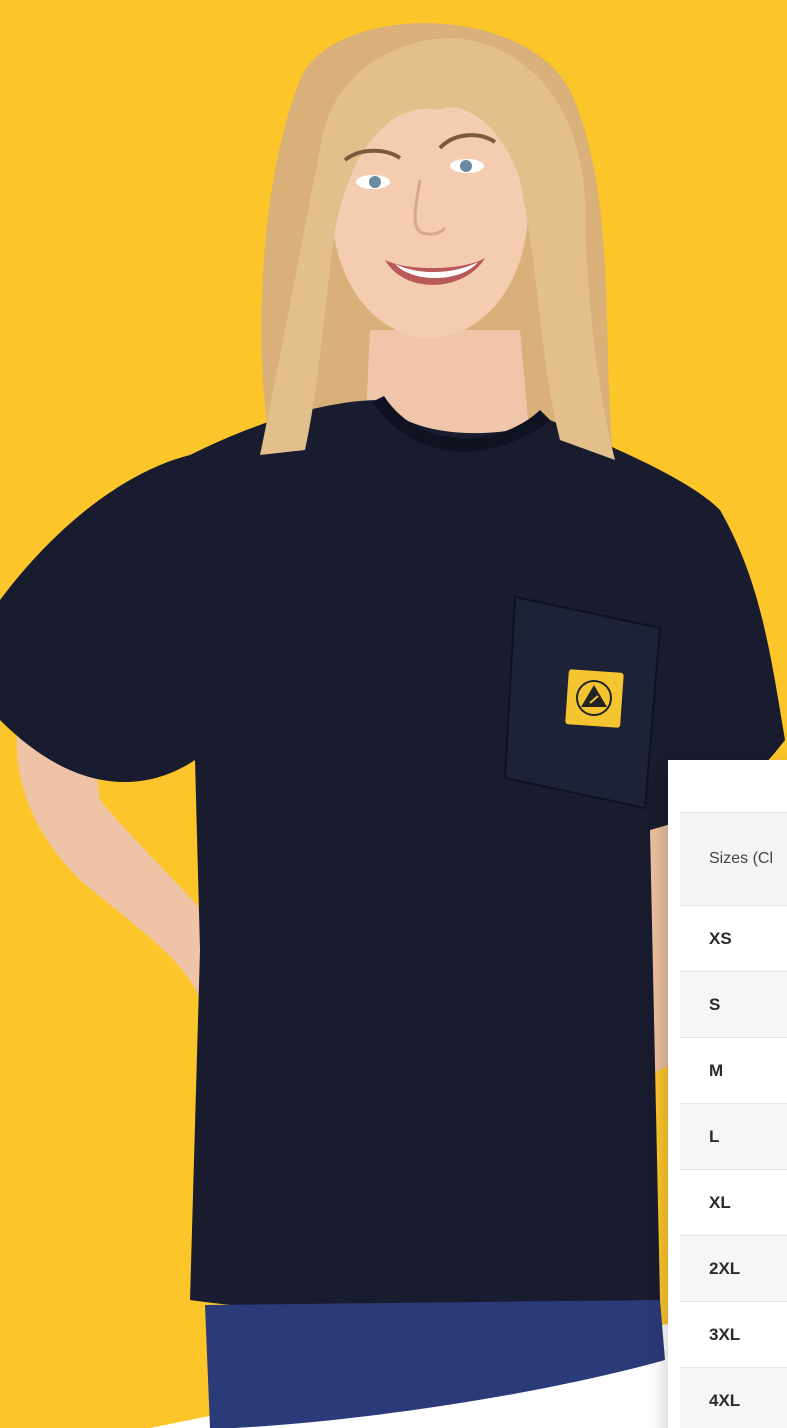 The image size is (787, 1428). I want to click on size-chart-table: Sizes (Cl XS S M L XL 2XL 3XL 4XL, so click(733, 1120).